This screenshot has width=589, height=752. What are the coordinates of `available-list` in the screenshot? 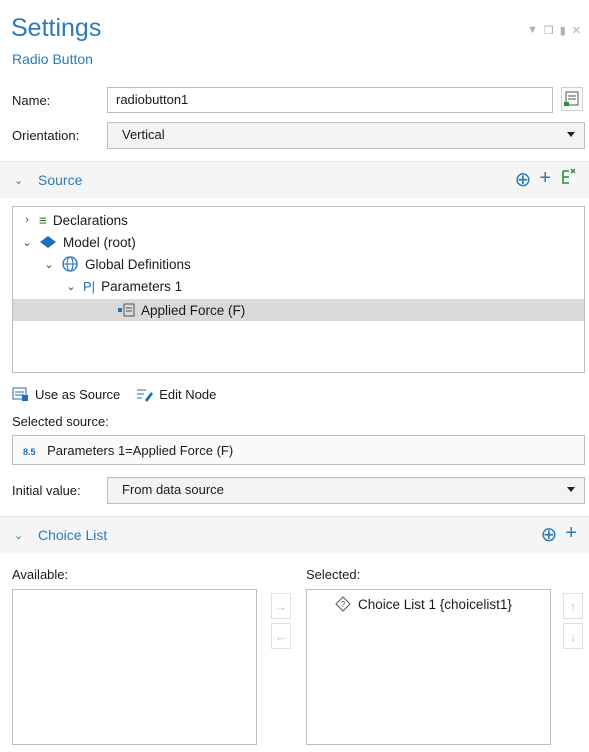 It's located at (134, 667).